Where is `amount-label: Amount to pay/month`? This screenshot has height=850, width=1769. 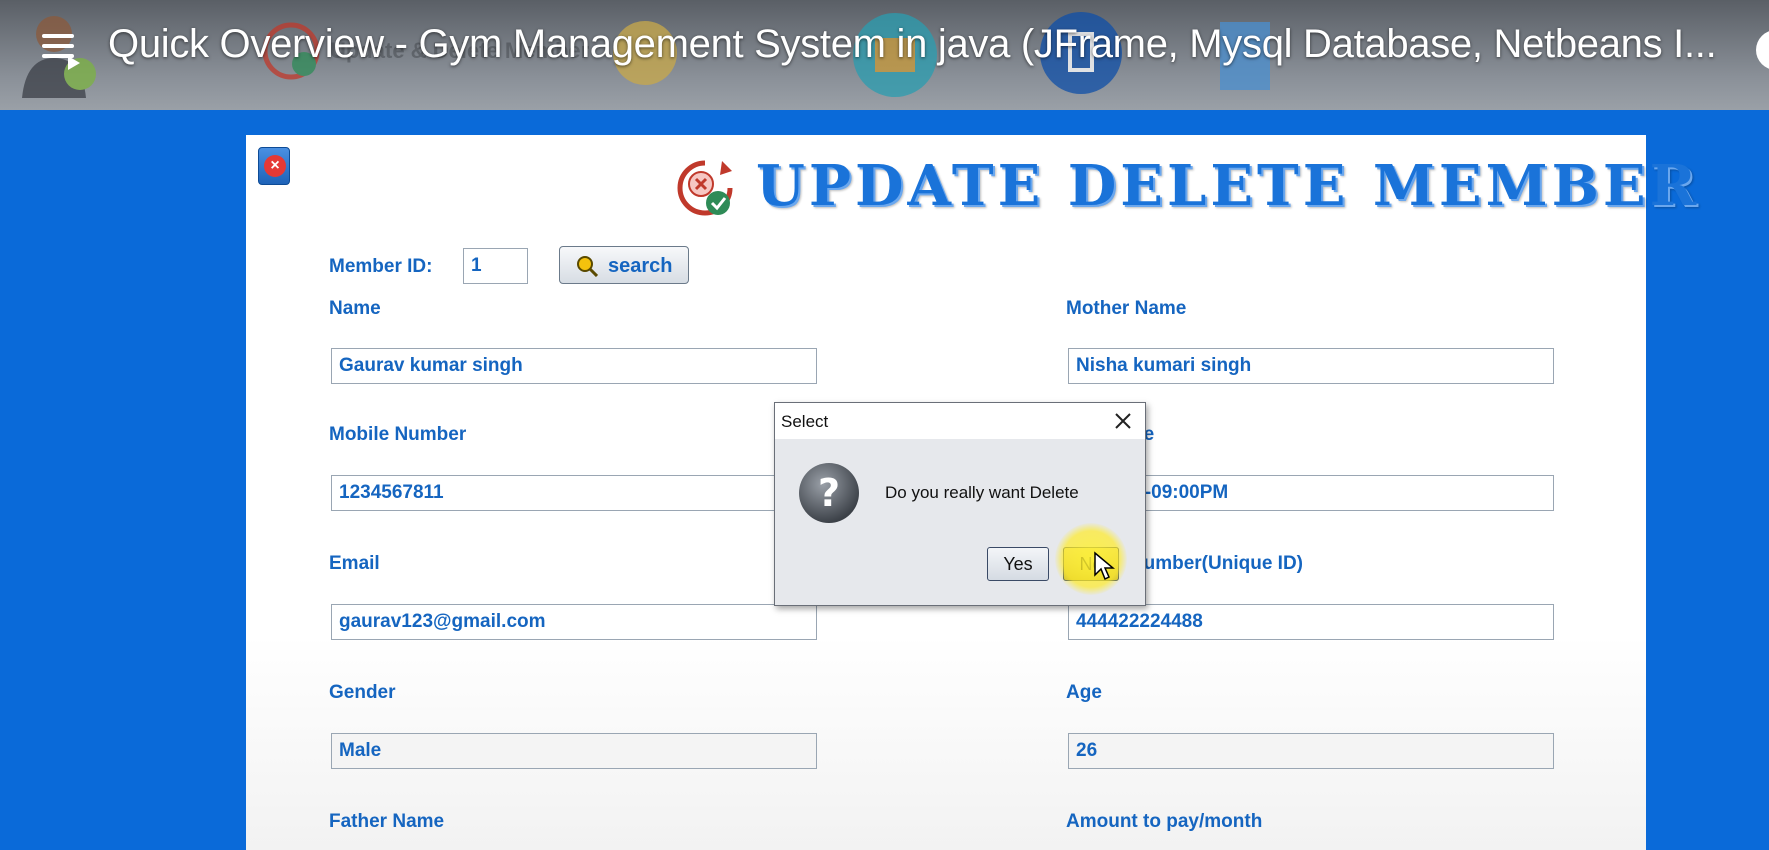 amount-label: Amount to pay/month is located at coordinates (1164, 821).